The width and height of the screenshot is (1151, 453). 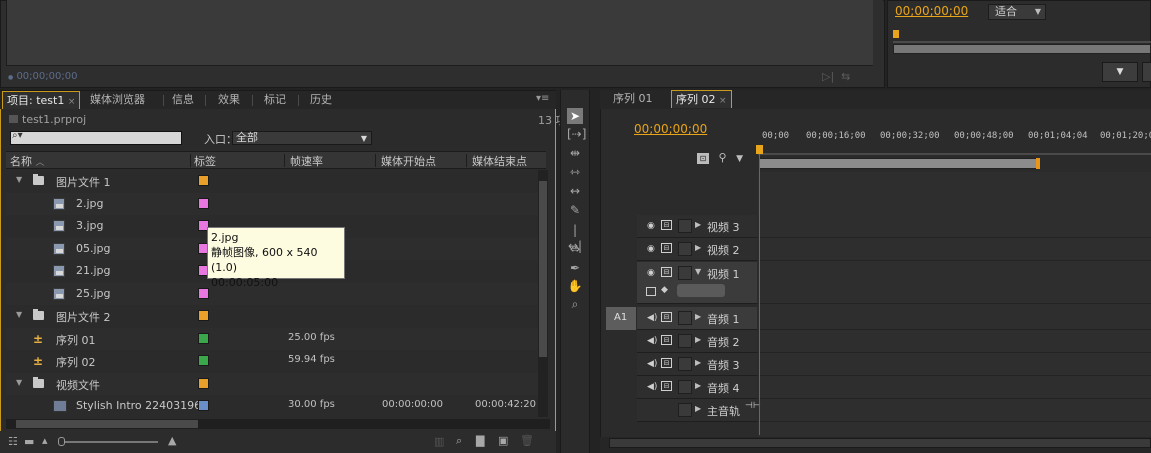 I want to click on program-extra-button, so click(x=1146, y=72).